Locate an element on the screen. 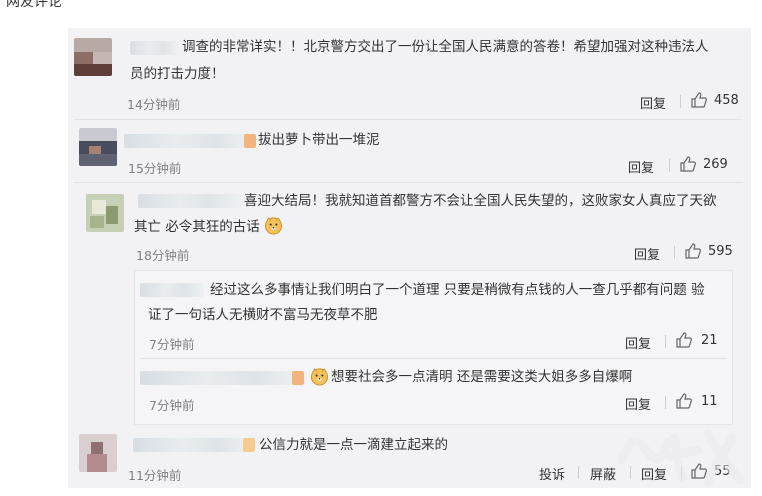 This screenshot has width=762, height=496. comment-time: 15分钟前 is located at coordinates (155, 168).